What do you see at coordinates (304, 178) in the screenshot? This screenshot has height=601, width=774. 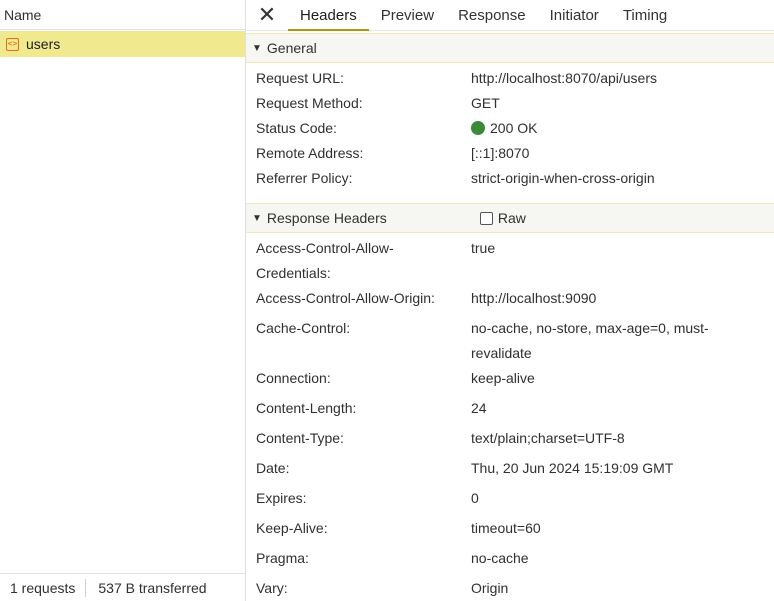 I see `general-key: Referrer Policy:` at bounding box center [304, 178].